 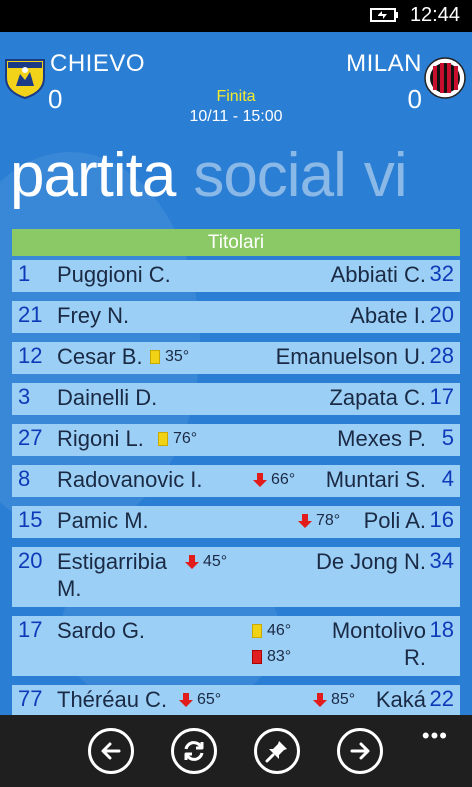 What do you see at coordinates (441, 560) in the screenshot?
I see `away-player-number: 34` at bounding box center [441, 560].